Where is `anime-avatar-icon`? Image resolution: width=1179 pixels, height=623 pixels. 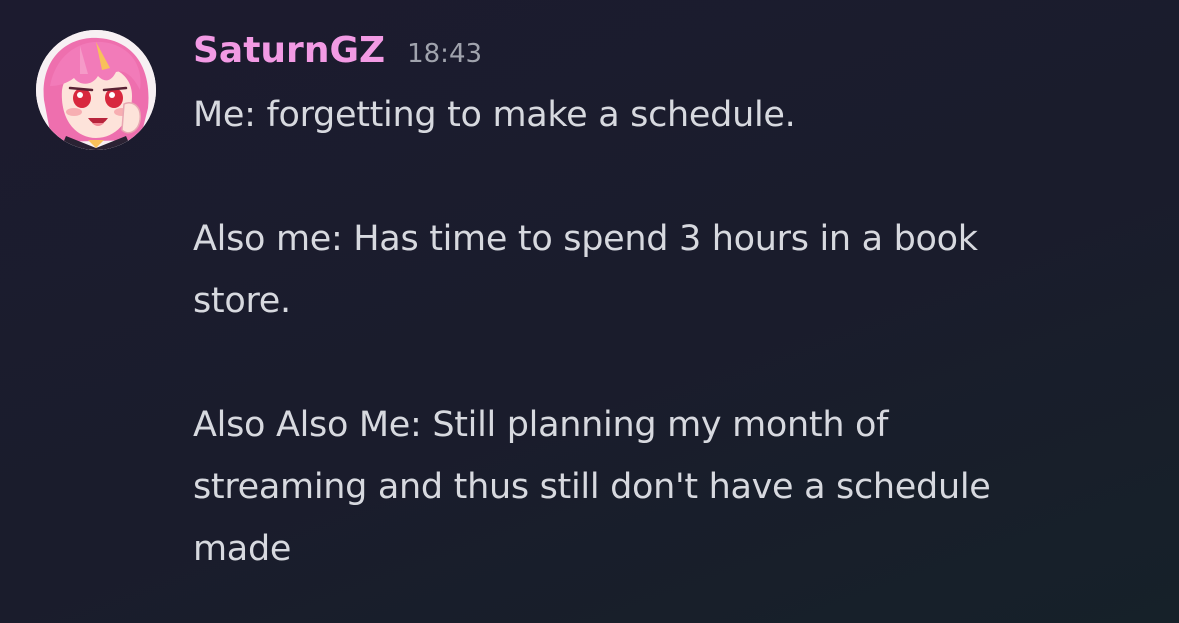
anime-avatar-icon is located at coordinates (96, 90).